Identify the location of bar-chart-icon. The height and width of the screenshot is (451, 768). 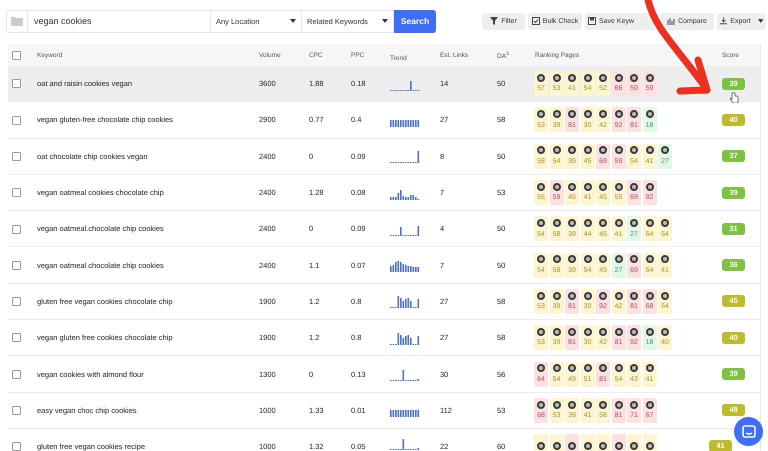
(671, 21).